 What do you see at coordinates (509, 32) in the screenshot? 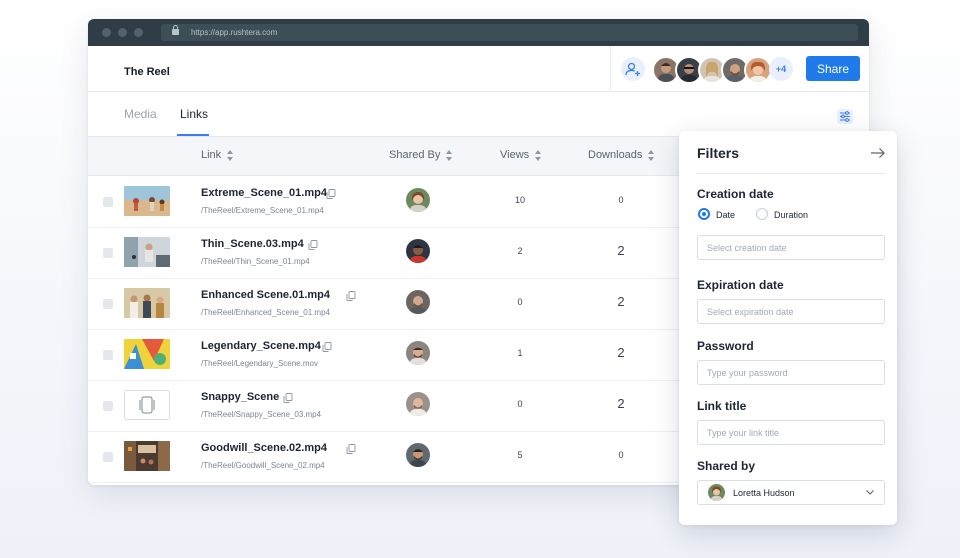
I see `address-bar: https://app.rushtera.com` at bounding box center [509, 32].